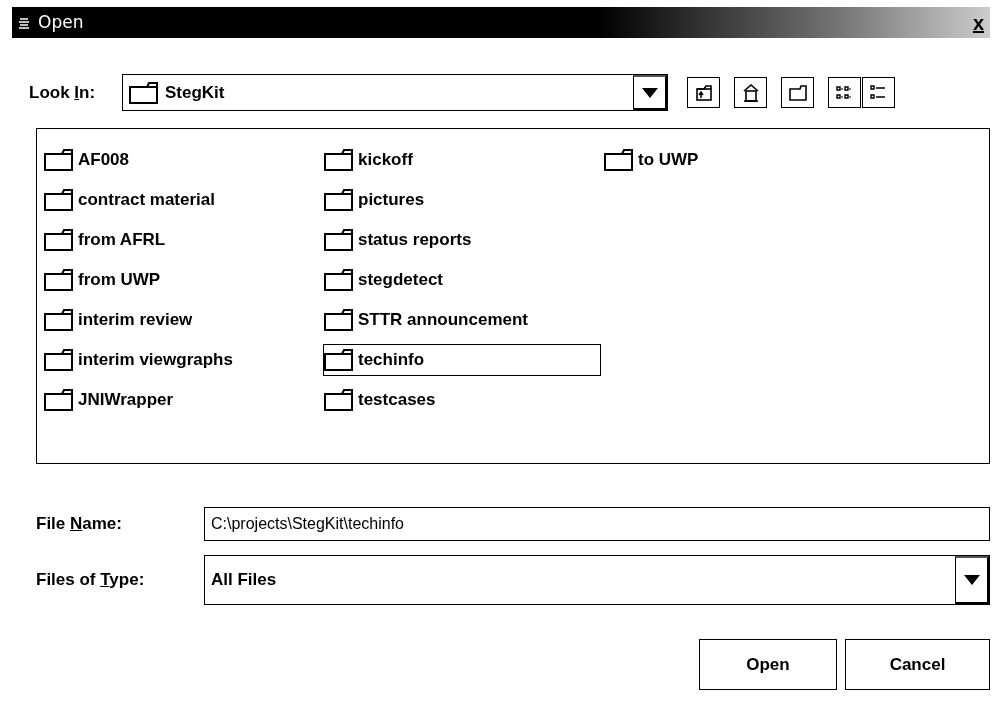 This screenshot has width=1007, height=715. I want to click on folder-item: kickoff, so click(368, 160).